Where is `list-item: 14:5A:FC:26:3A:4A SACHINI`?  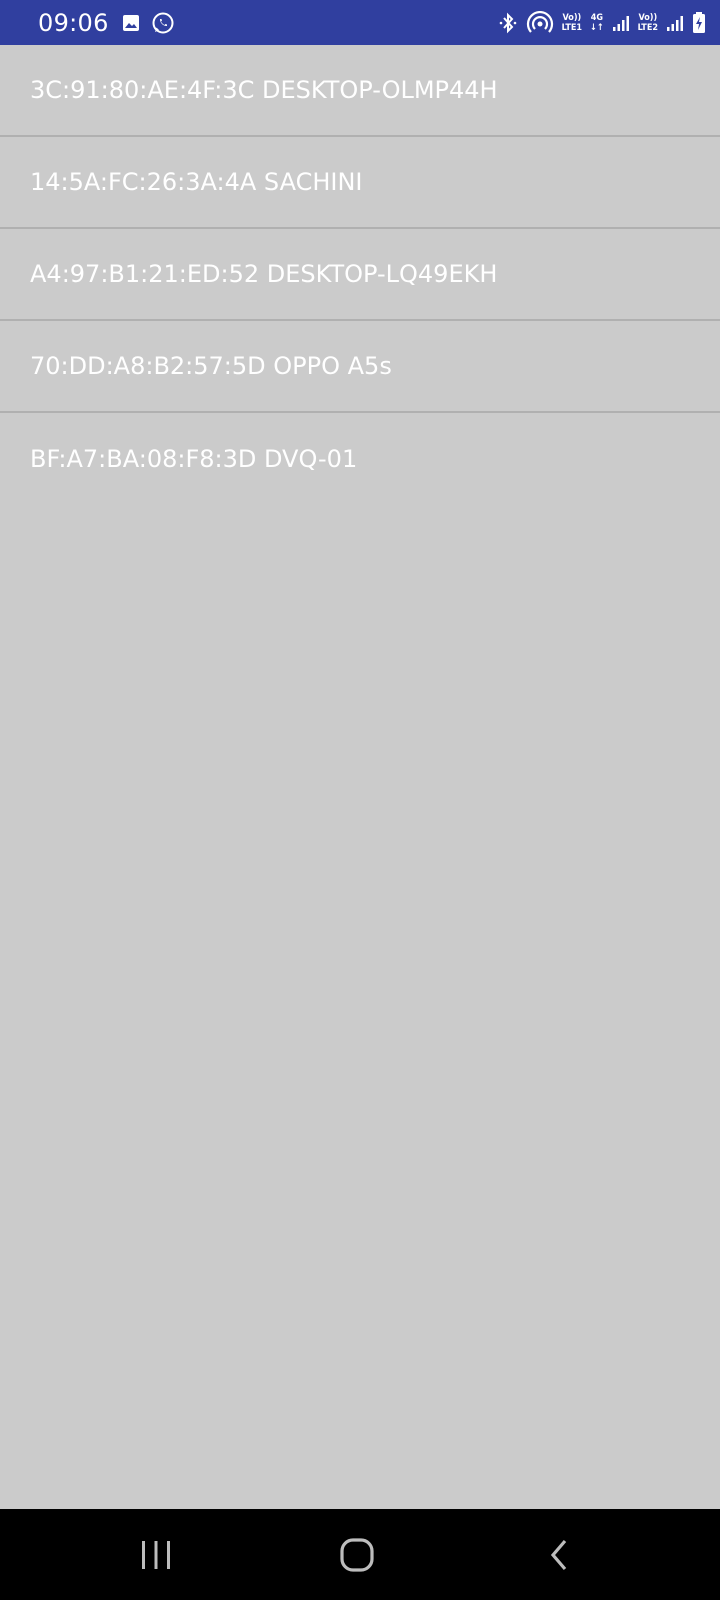 list-item: 14:5A:FC:26:3A:4A SACHINI is located at coordinates (360, 183).